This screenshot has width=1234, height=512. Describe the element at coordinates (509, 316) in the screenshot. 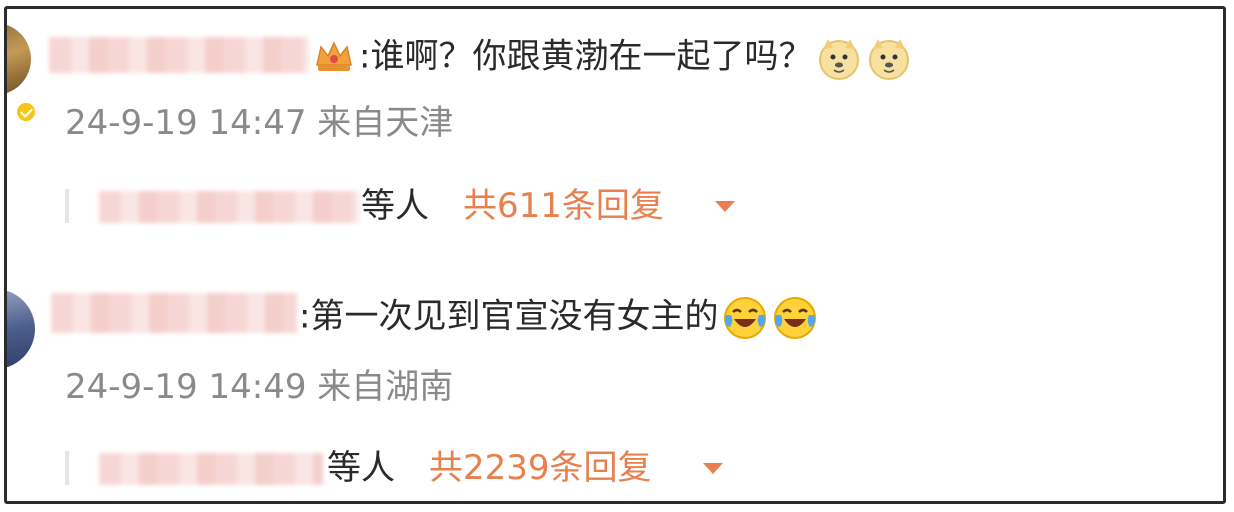

I see `comment-text: :第一次见到官宣没有女主的` at that location.